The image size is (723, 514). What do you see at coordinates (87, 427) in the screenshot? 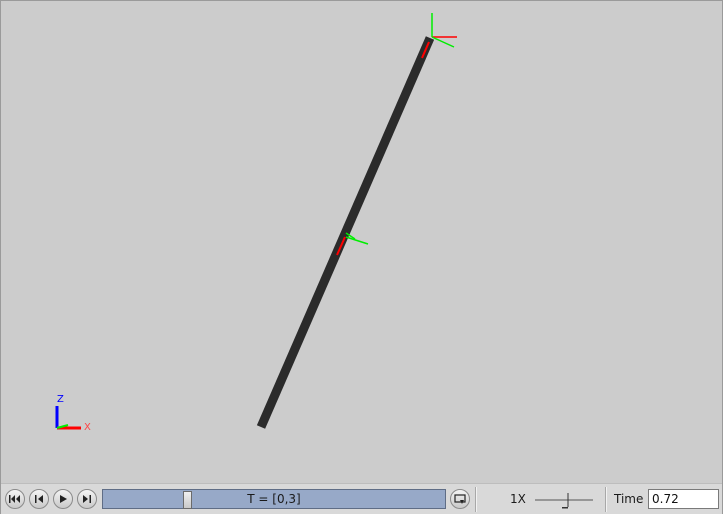
I see `triad-x-label: X` at bounding box center [87, 427].